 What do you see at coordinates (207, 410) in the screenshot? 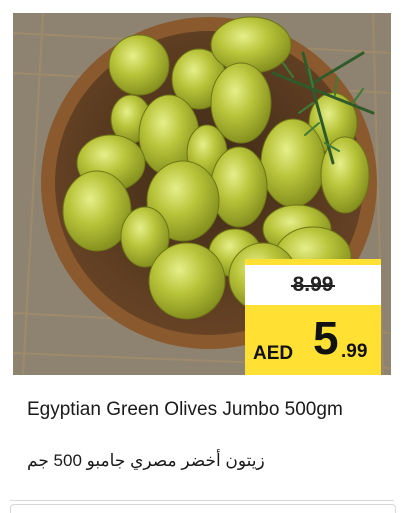
I see `product-title-en: Egyptian Green Olives Jumbo 500gm` at bounding box center [207, 410].